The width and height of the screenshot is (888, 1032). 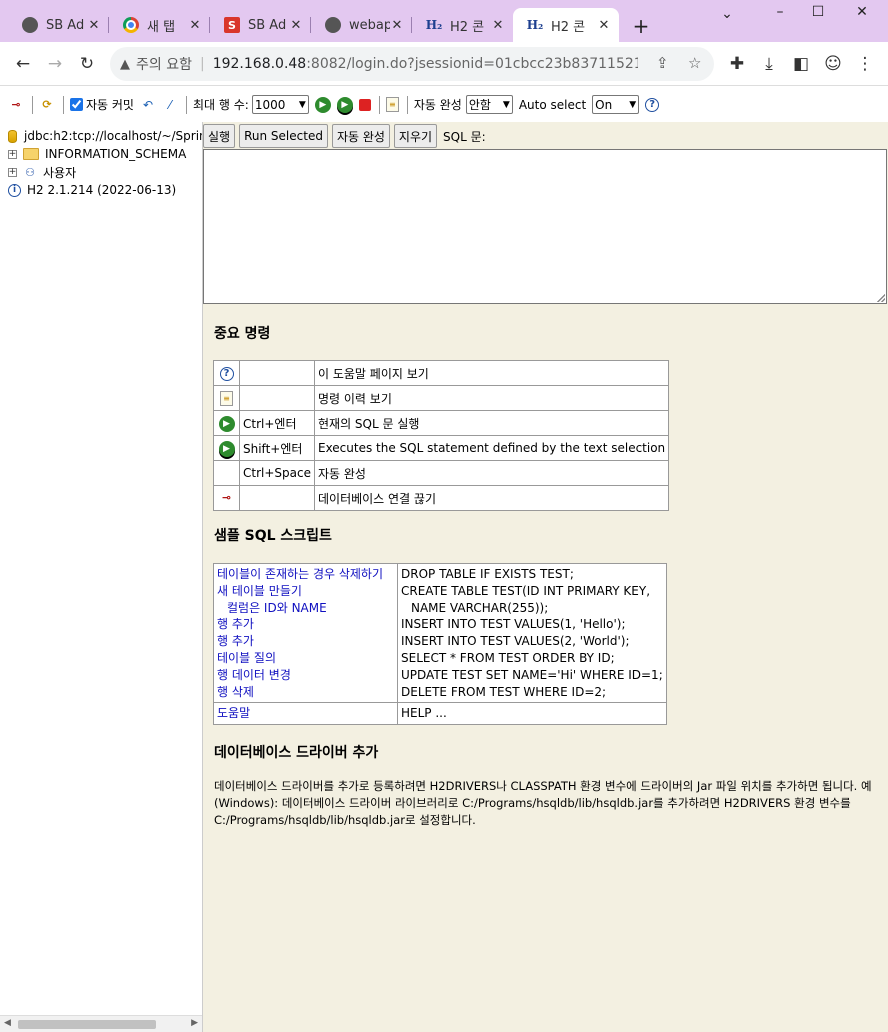 What do you see at coordinates (220, 105) in the screenshot?
I see `max-rows-label: 최대 행 수:` at bounding box center [220, 105].